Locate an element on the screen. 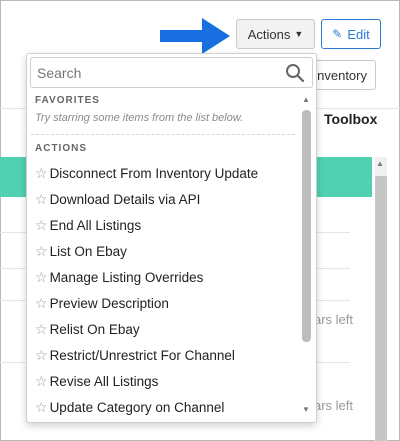  inventory-button: Inventory is located at coordinates (343, 75).